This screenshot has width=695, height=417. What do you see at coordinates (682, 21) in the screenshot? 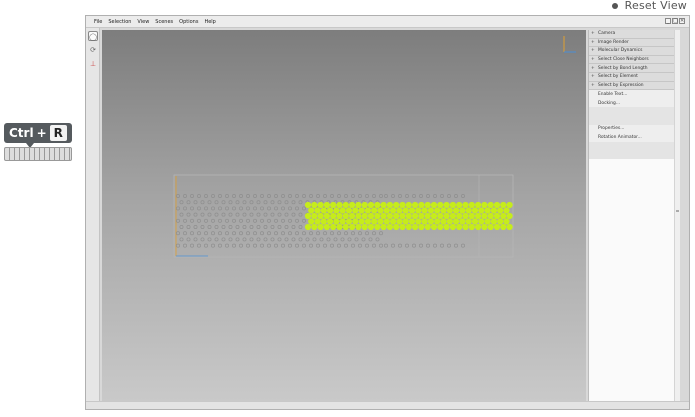
I see `close-button: ✕` at bounding box center [682, 21].